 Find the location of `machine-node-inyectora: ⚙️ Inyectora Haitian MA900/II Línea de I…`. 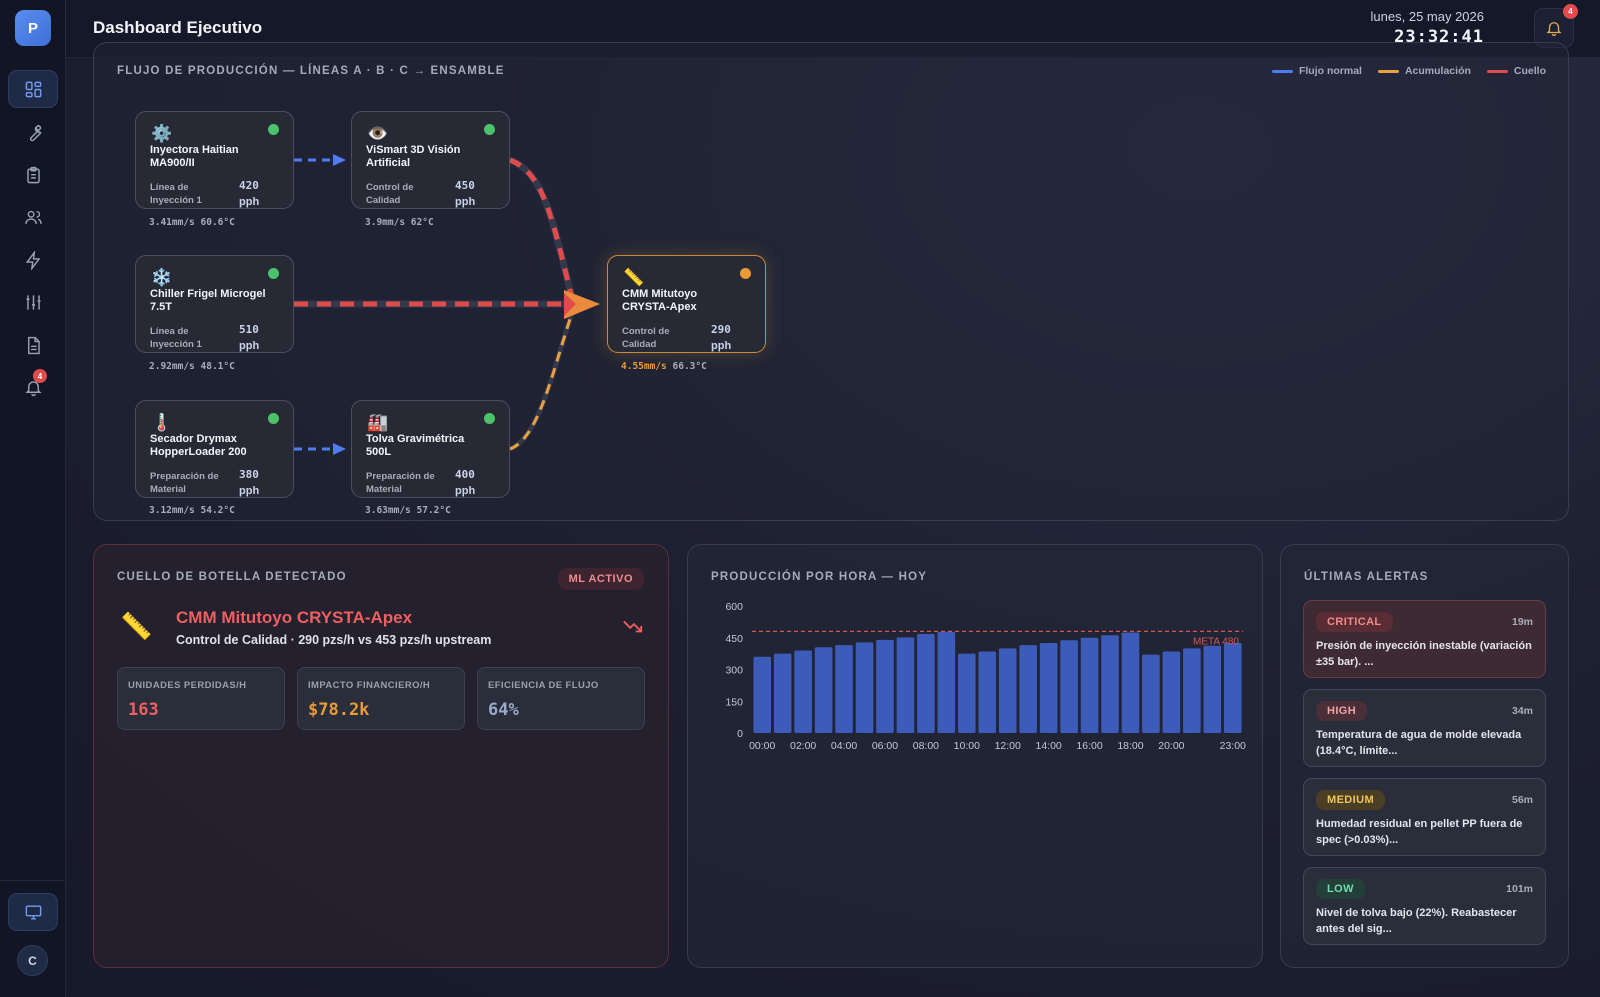

machine-node-inyectora: ⚙️ Inyectora Haitian MA900/II Línea de I… is located at coordinates (214, 160).